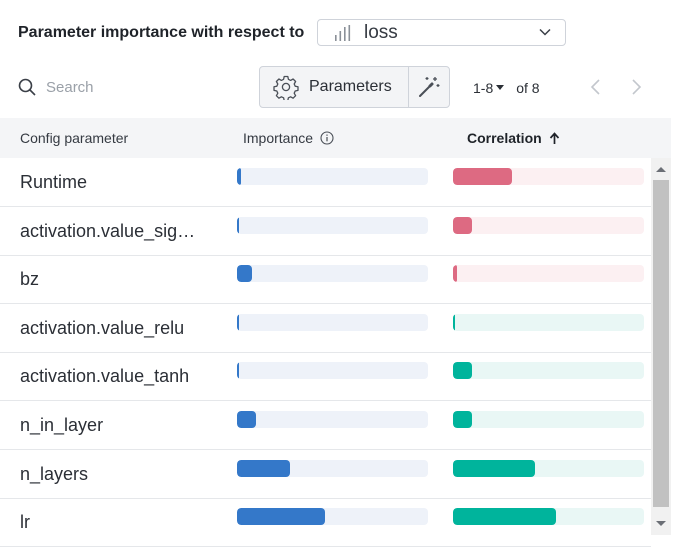 The image size is (675, 547). I want to click on scroll-down-arrow-icon, so click(661, 523).